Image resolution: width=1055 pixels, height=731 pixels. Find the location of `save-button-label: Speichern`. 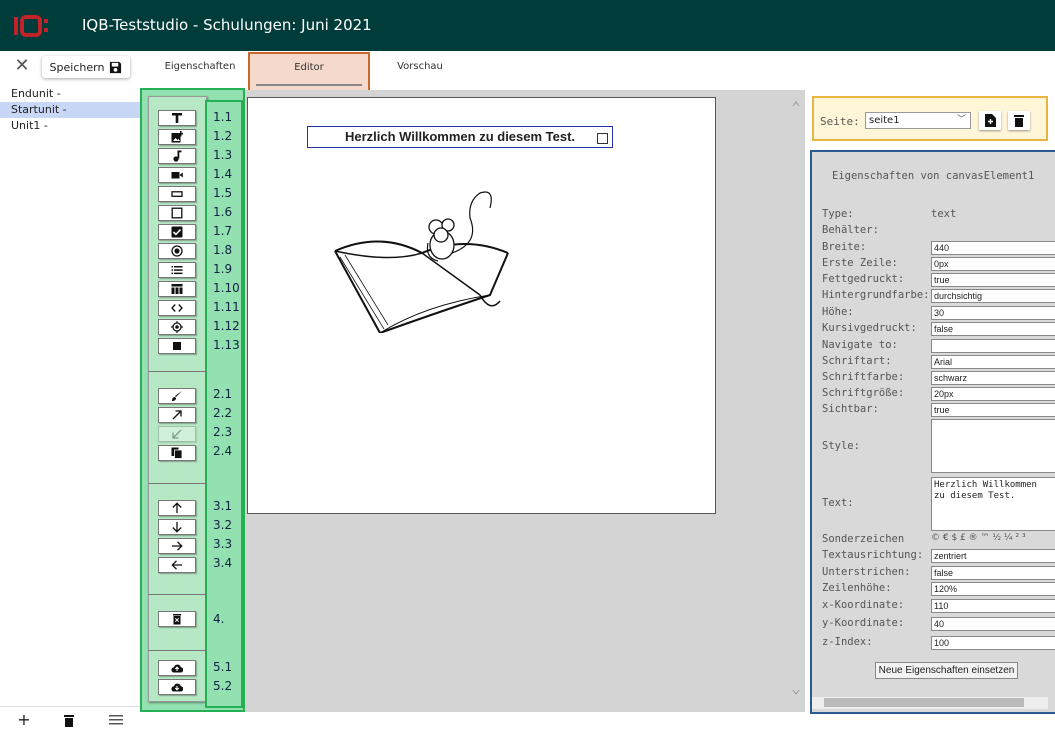

save-button-label: Speichern is located at coordinates (77, 67).